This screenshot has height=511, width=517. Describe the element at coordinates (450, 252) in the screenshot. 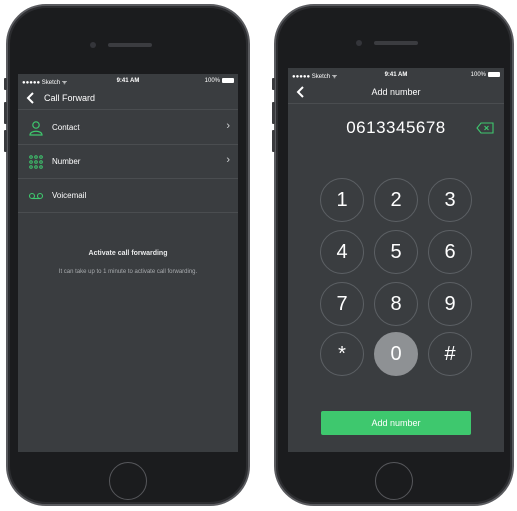

I see `key-6: 6` at that location.